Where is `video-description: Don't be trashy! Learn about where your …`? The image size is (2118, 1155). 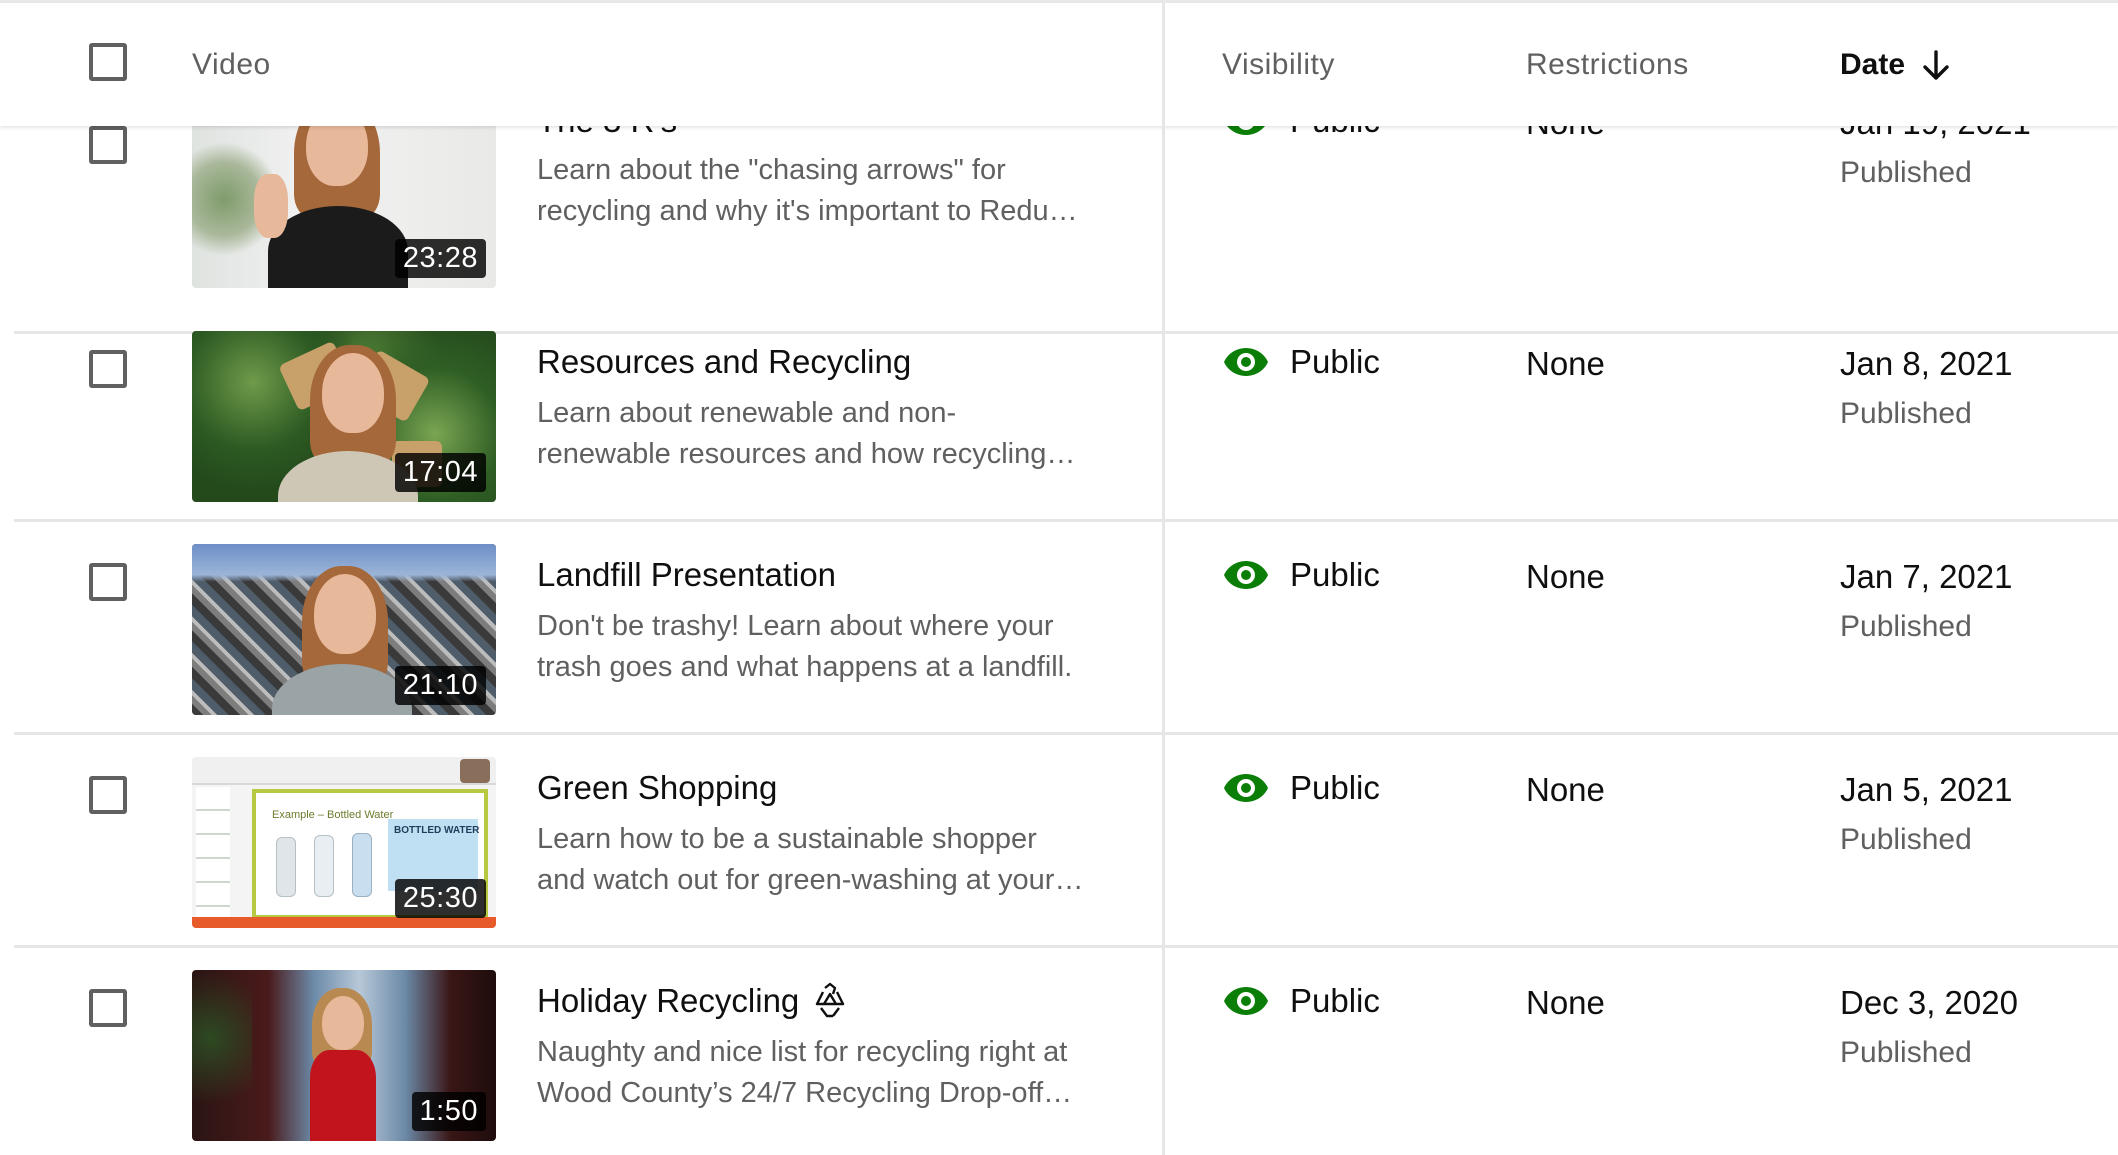
video-description: Don't be trashy! Learn about where your … is located at coordinates (827, 647).